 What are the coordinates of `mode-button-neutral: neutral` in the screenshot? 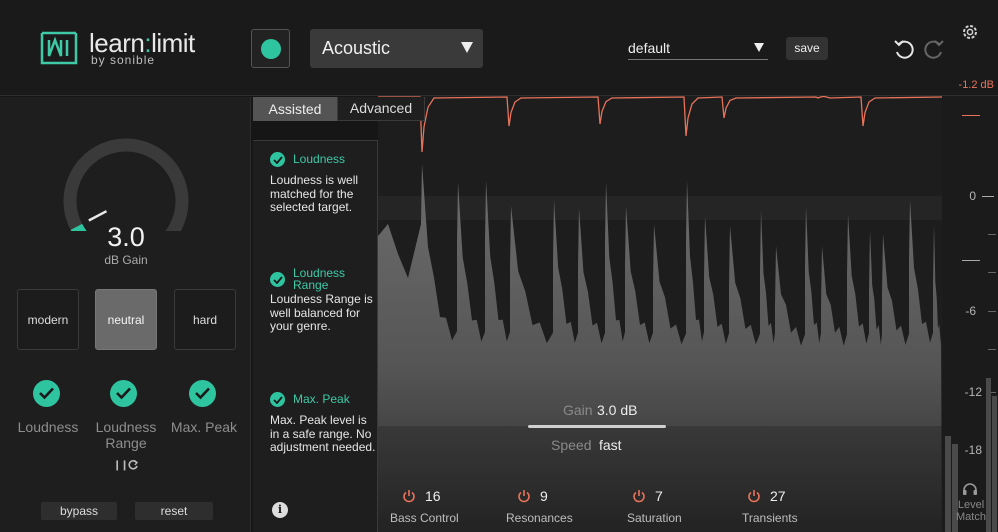 It's located at (126, 319).